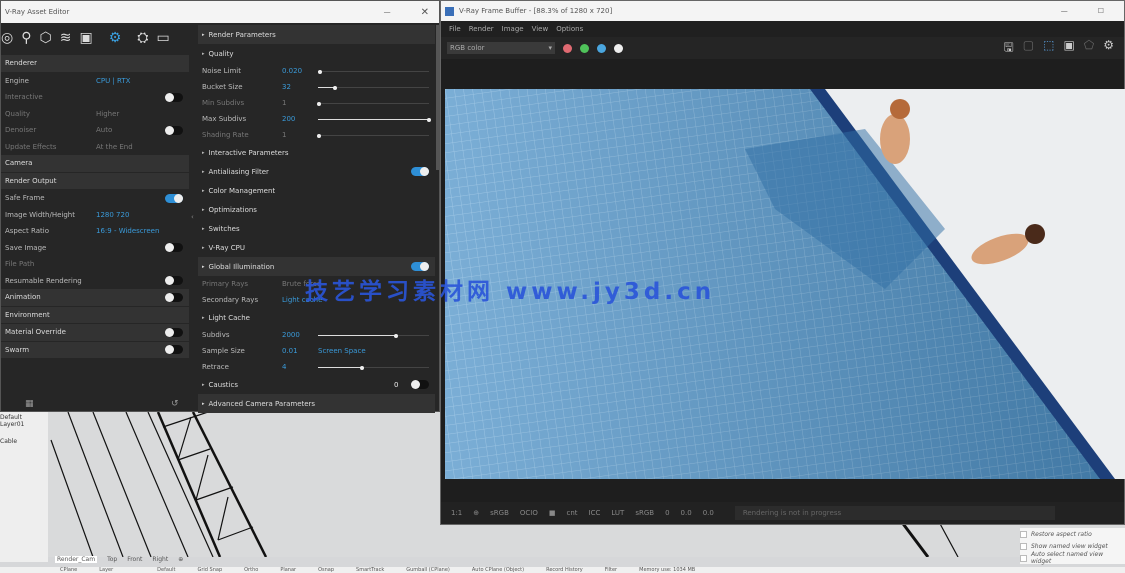  I want to click on status-item: Default, so click(166, 570).